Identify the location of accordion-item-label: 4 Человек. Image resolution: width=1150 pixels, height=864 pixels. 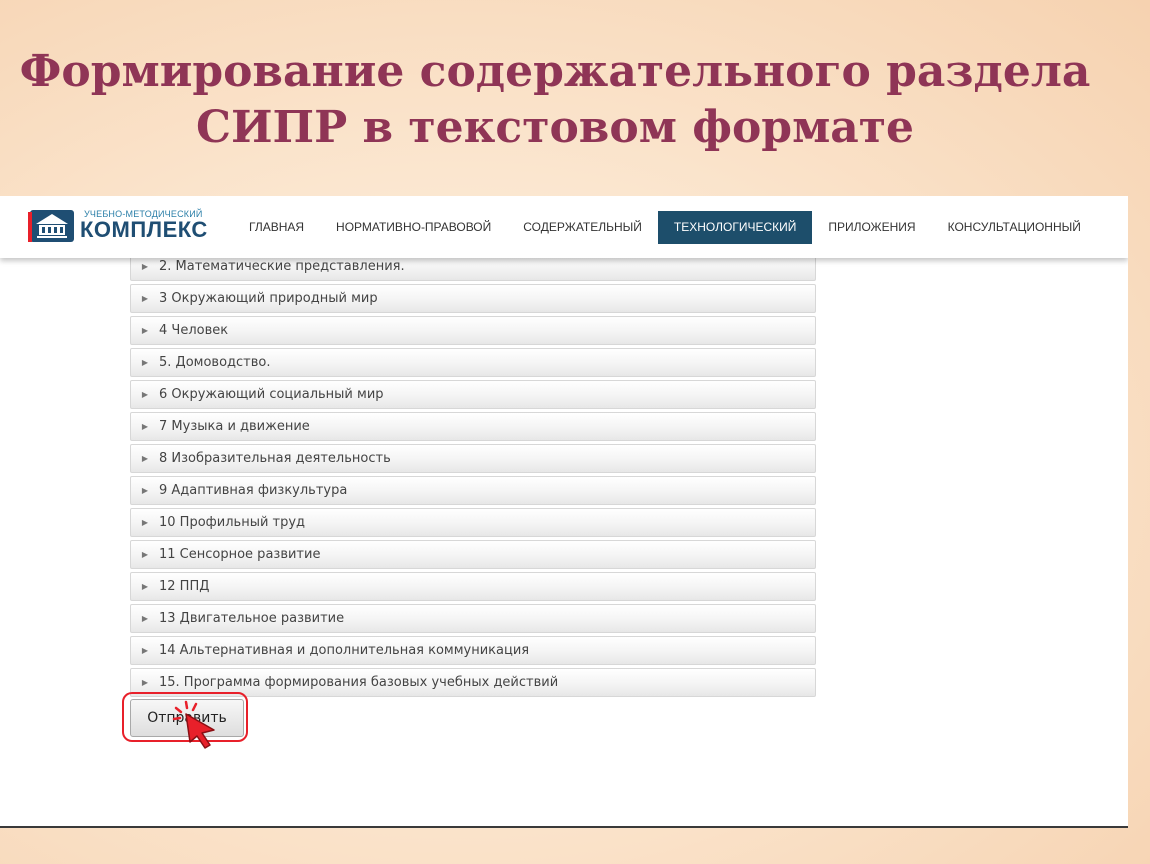
(194, 330).